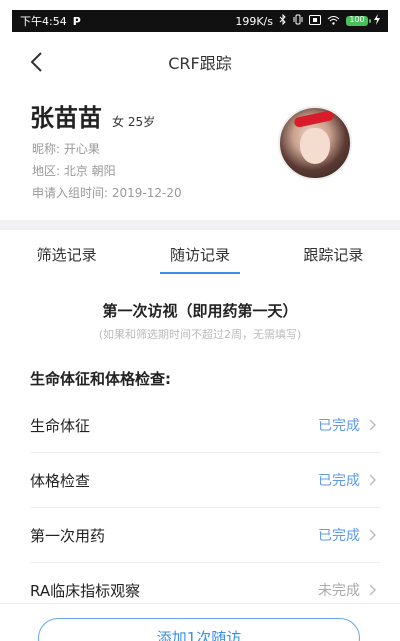 This screenshot has width=400, height=641. What do you see at coordinates (339, 591) in the screenshot?
I see `status-label: 未完成` at bounding box center [339, 591].